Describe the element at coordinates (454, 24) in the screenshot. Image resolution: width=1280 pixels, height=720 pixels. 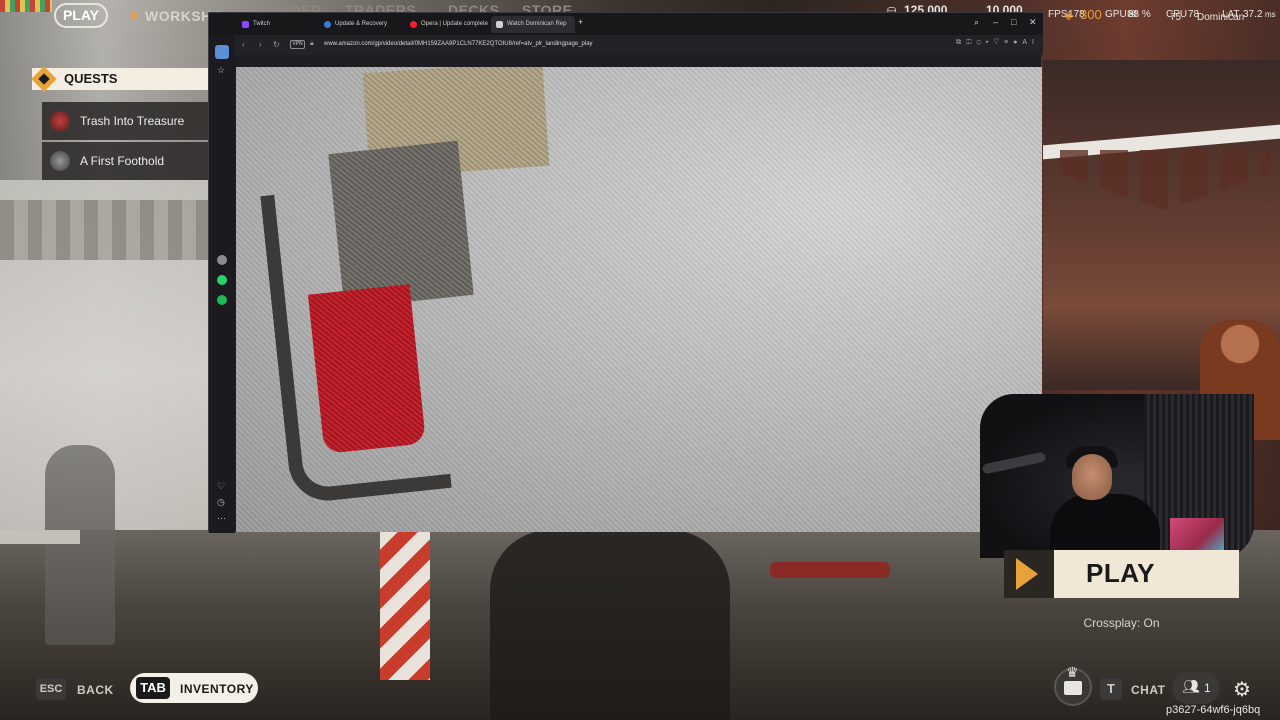
I see `tab-label: Opera | Update complete` at that location.